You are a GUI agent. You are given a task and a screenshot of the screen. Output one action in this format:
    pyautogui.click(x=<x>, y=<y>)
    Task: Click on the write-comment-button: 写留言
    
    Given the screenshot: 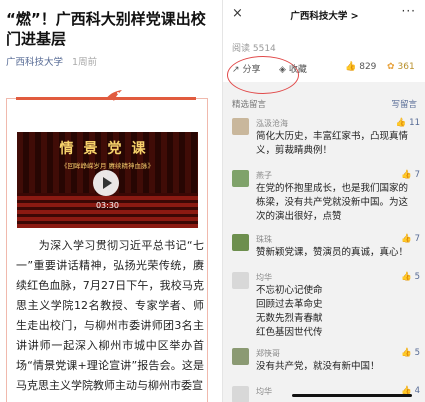 What is the action you would take?
    pyautogui.click(x=404, y=104)
    